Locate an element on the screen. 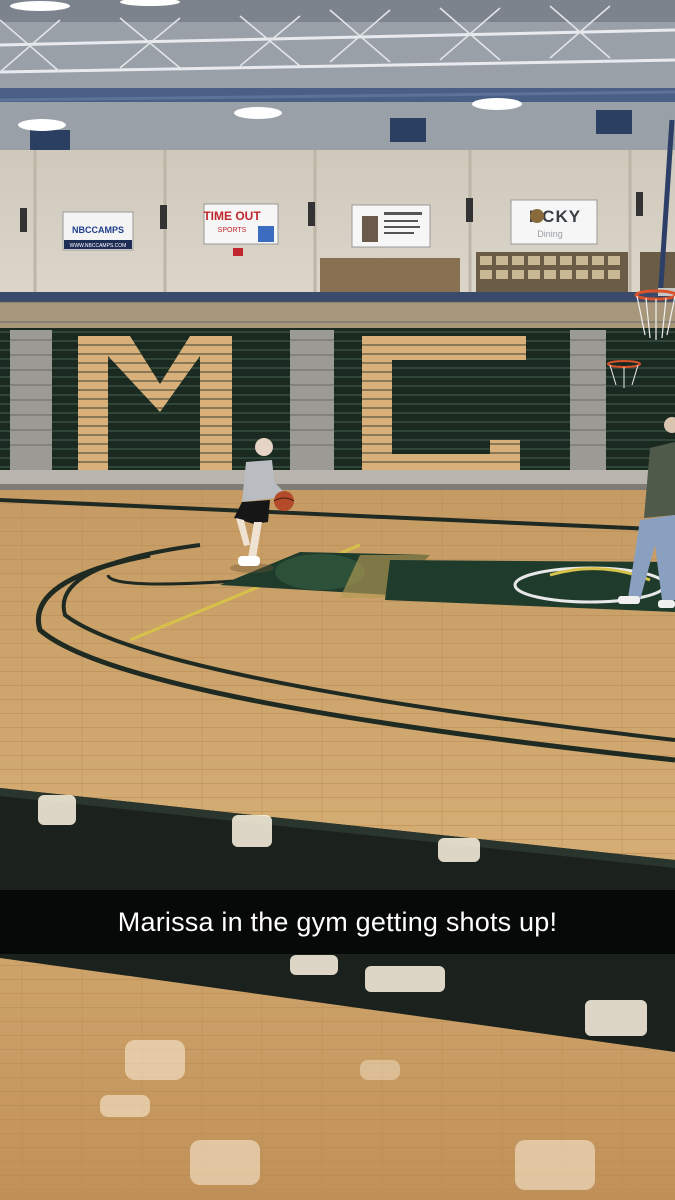  plaque-wall is located at coordinates (552, 273).